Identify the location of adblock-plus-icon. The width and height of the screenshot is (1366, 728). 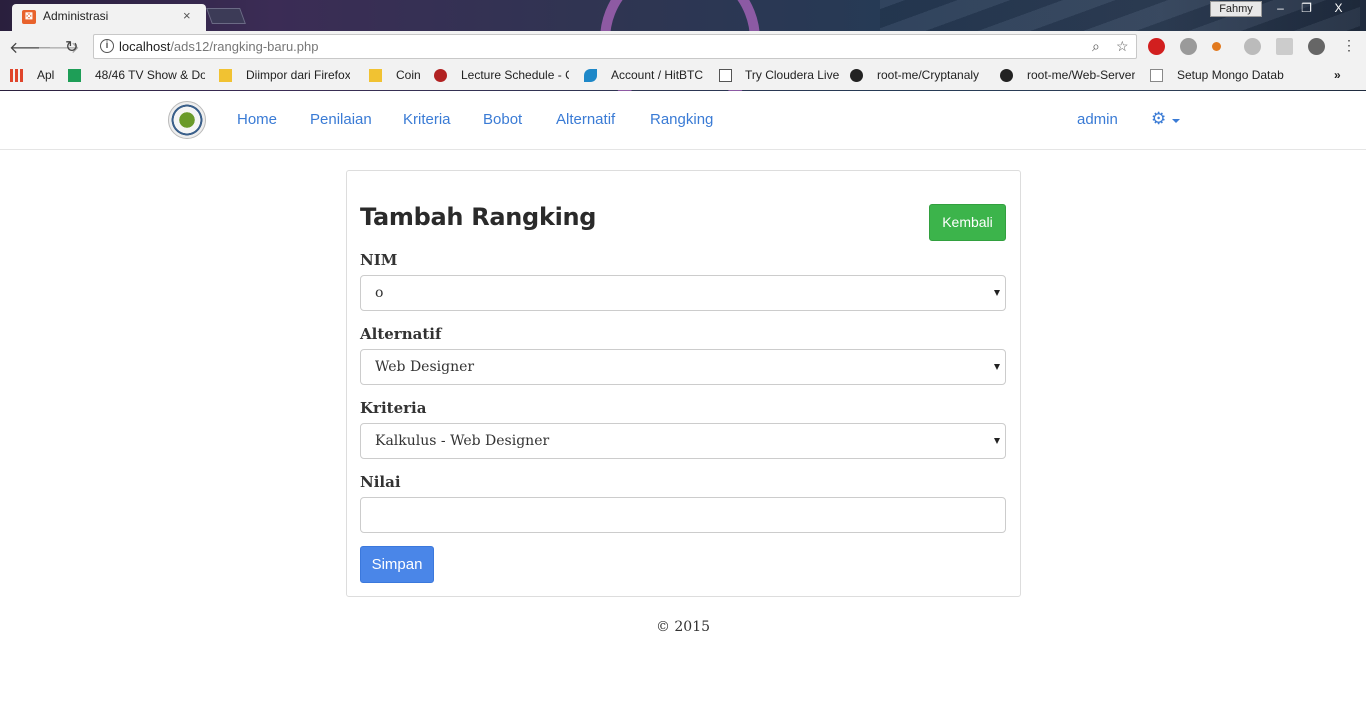
(1156, 46).